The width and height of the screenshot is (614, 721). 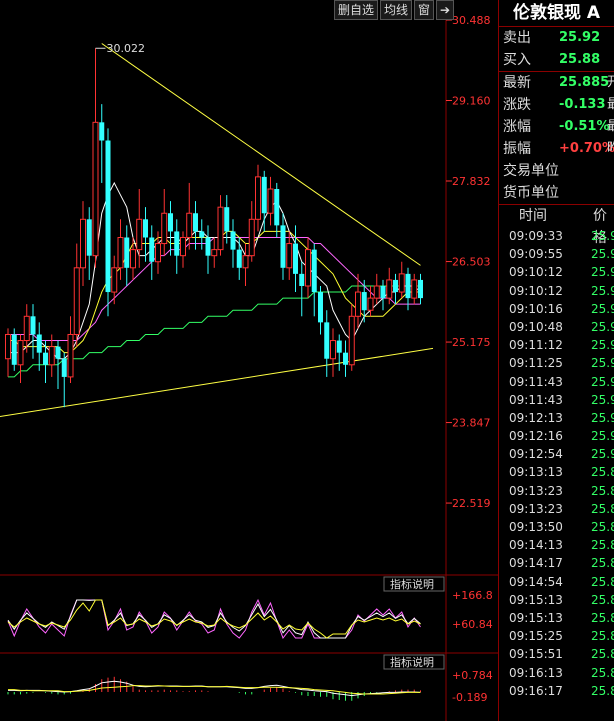 I want to click on indicator-1-line-c, so click(x=214, y=619).